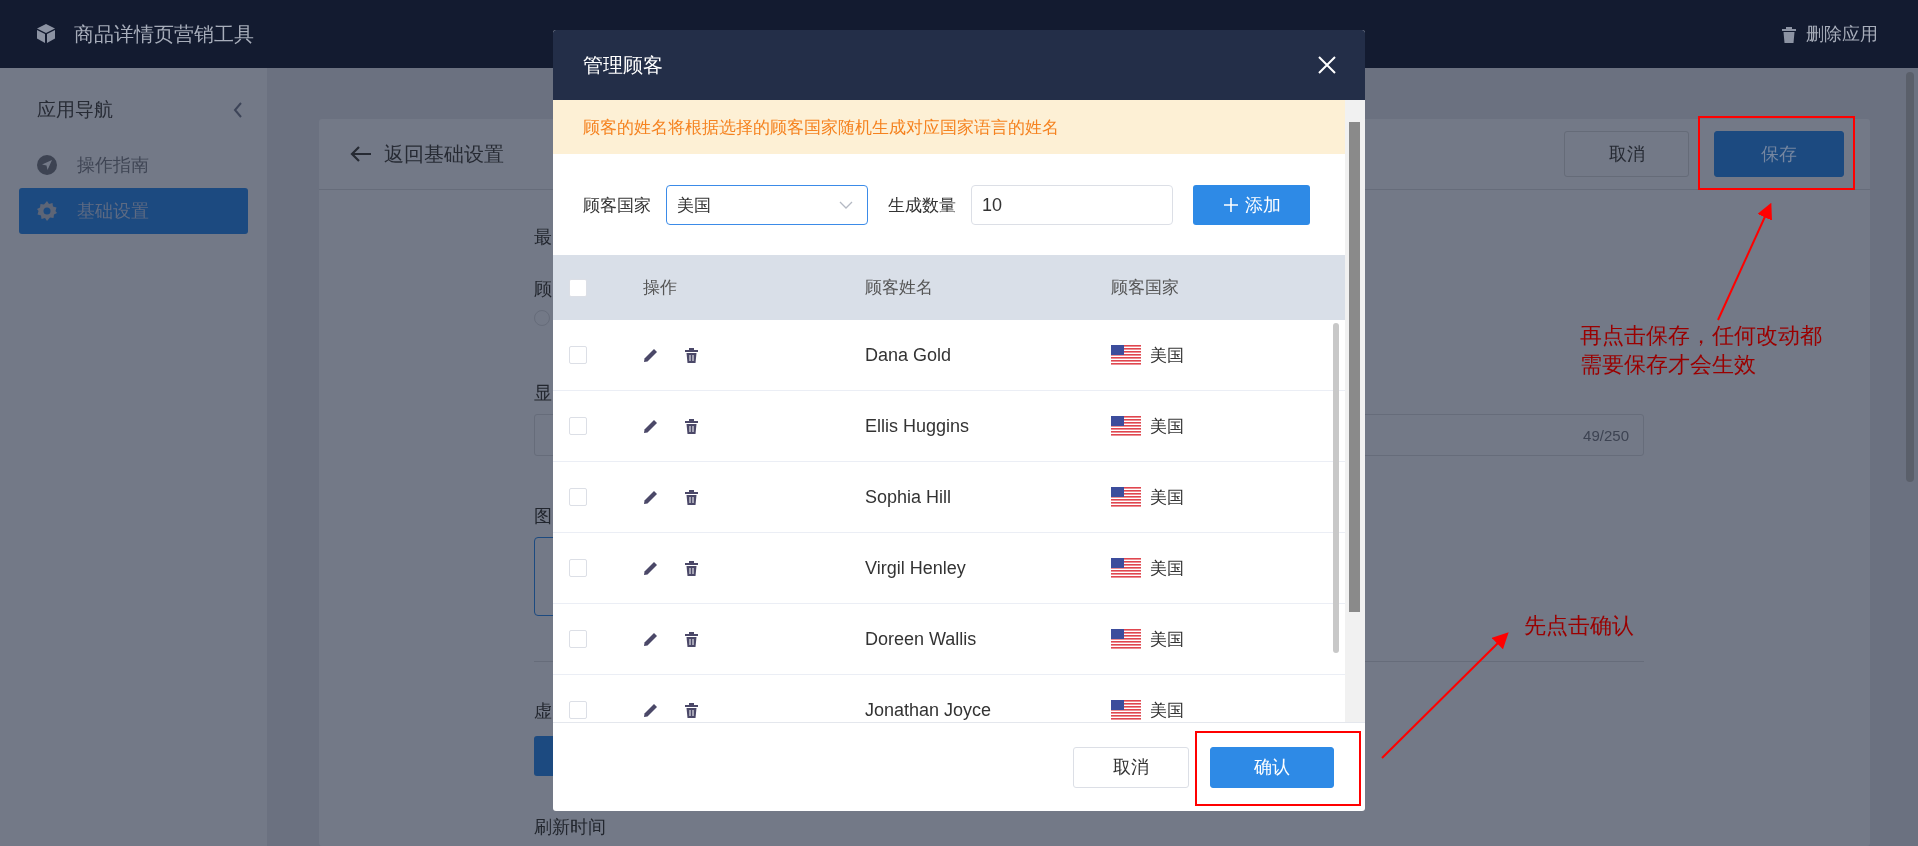 The width and height of the screenshot is (1918, 846). Describe the element at coordinates (1230, 205) in the screenshot. I see `plus-icon` at that location.